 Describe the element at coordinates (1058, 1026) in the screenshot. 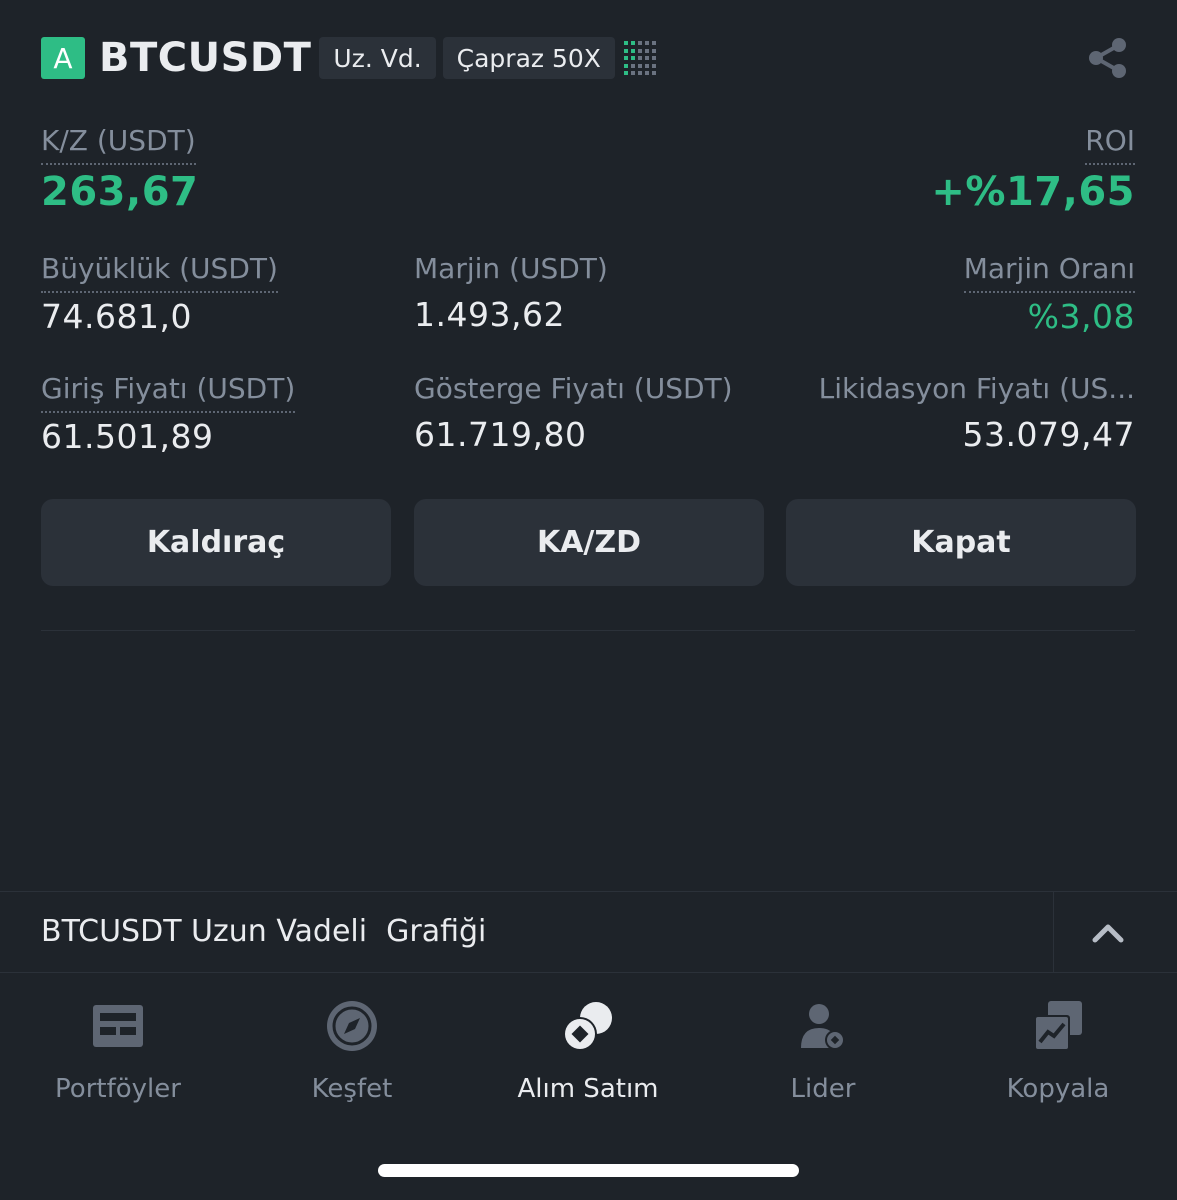

I see `copy-trade-icon` at that location.